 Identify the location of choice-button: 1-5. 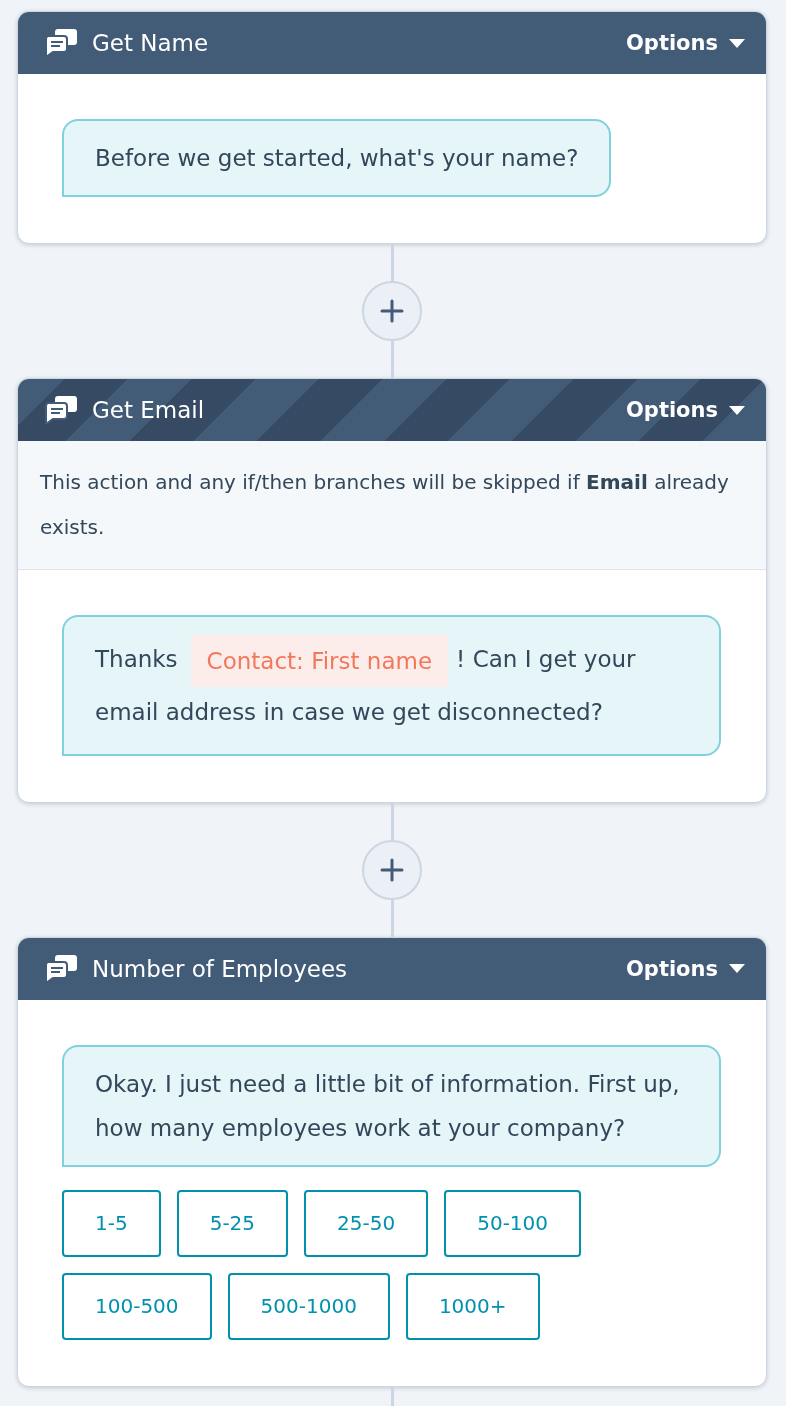
(111, 1223).